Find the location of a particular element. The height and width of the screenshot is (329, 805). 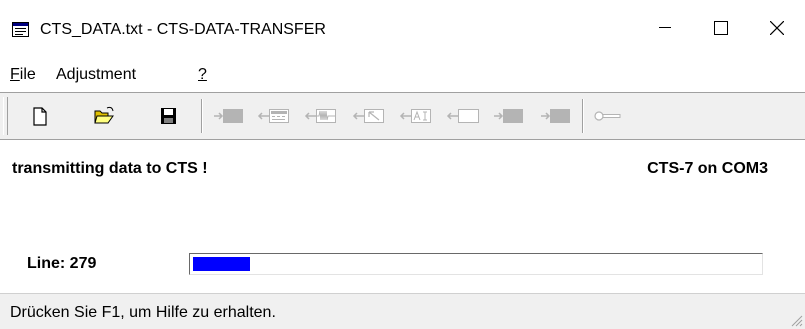

maximize-button is located at coordinates (721, 31).